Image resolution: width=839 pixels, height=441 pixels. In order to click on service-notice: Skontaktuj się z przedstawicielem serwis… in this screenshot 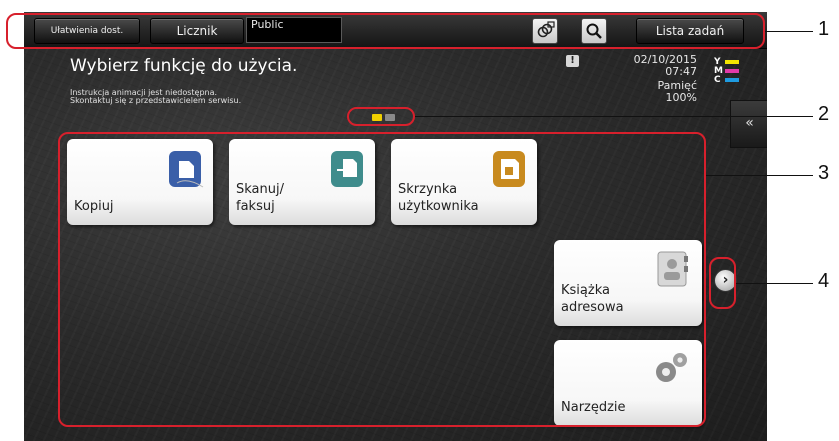, I will do `click(156, 100)`.